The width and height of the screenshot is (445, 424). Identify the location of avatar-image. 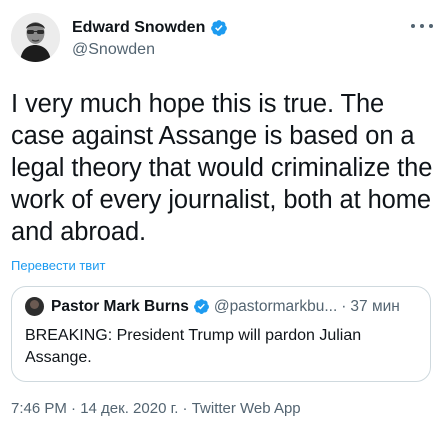
(35, 37).